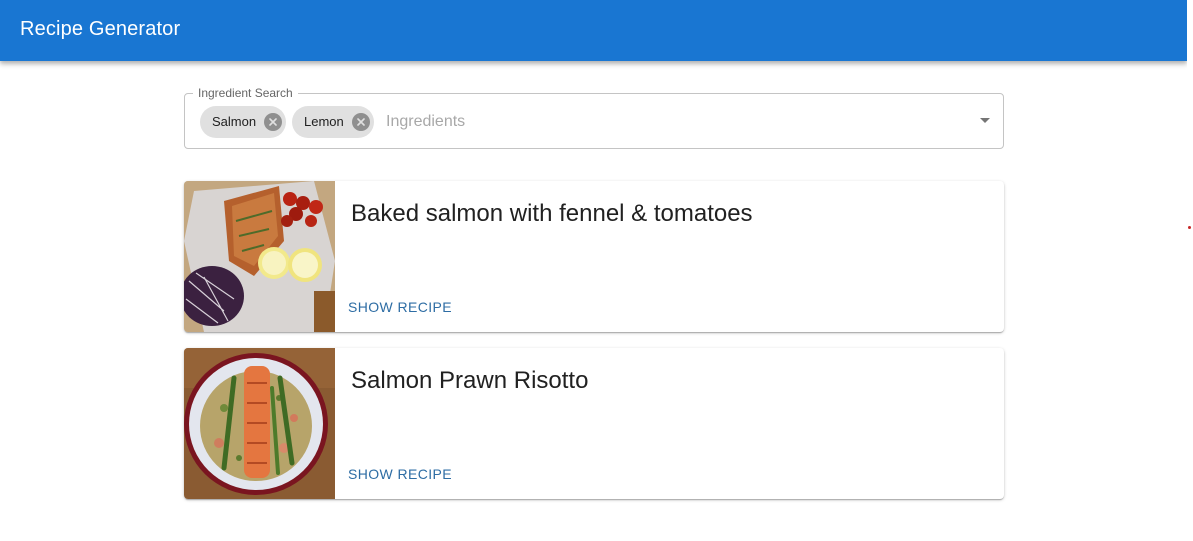  I want to click on ingredient-search-label: Ingredient Search, so click(245, 93).